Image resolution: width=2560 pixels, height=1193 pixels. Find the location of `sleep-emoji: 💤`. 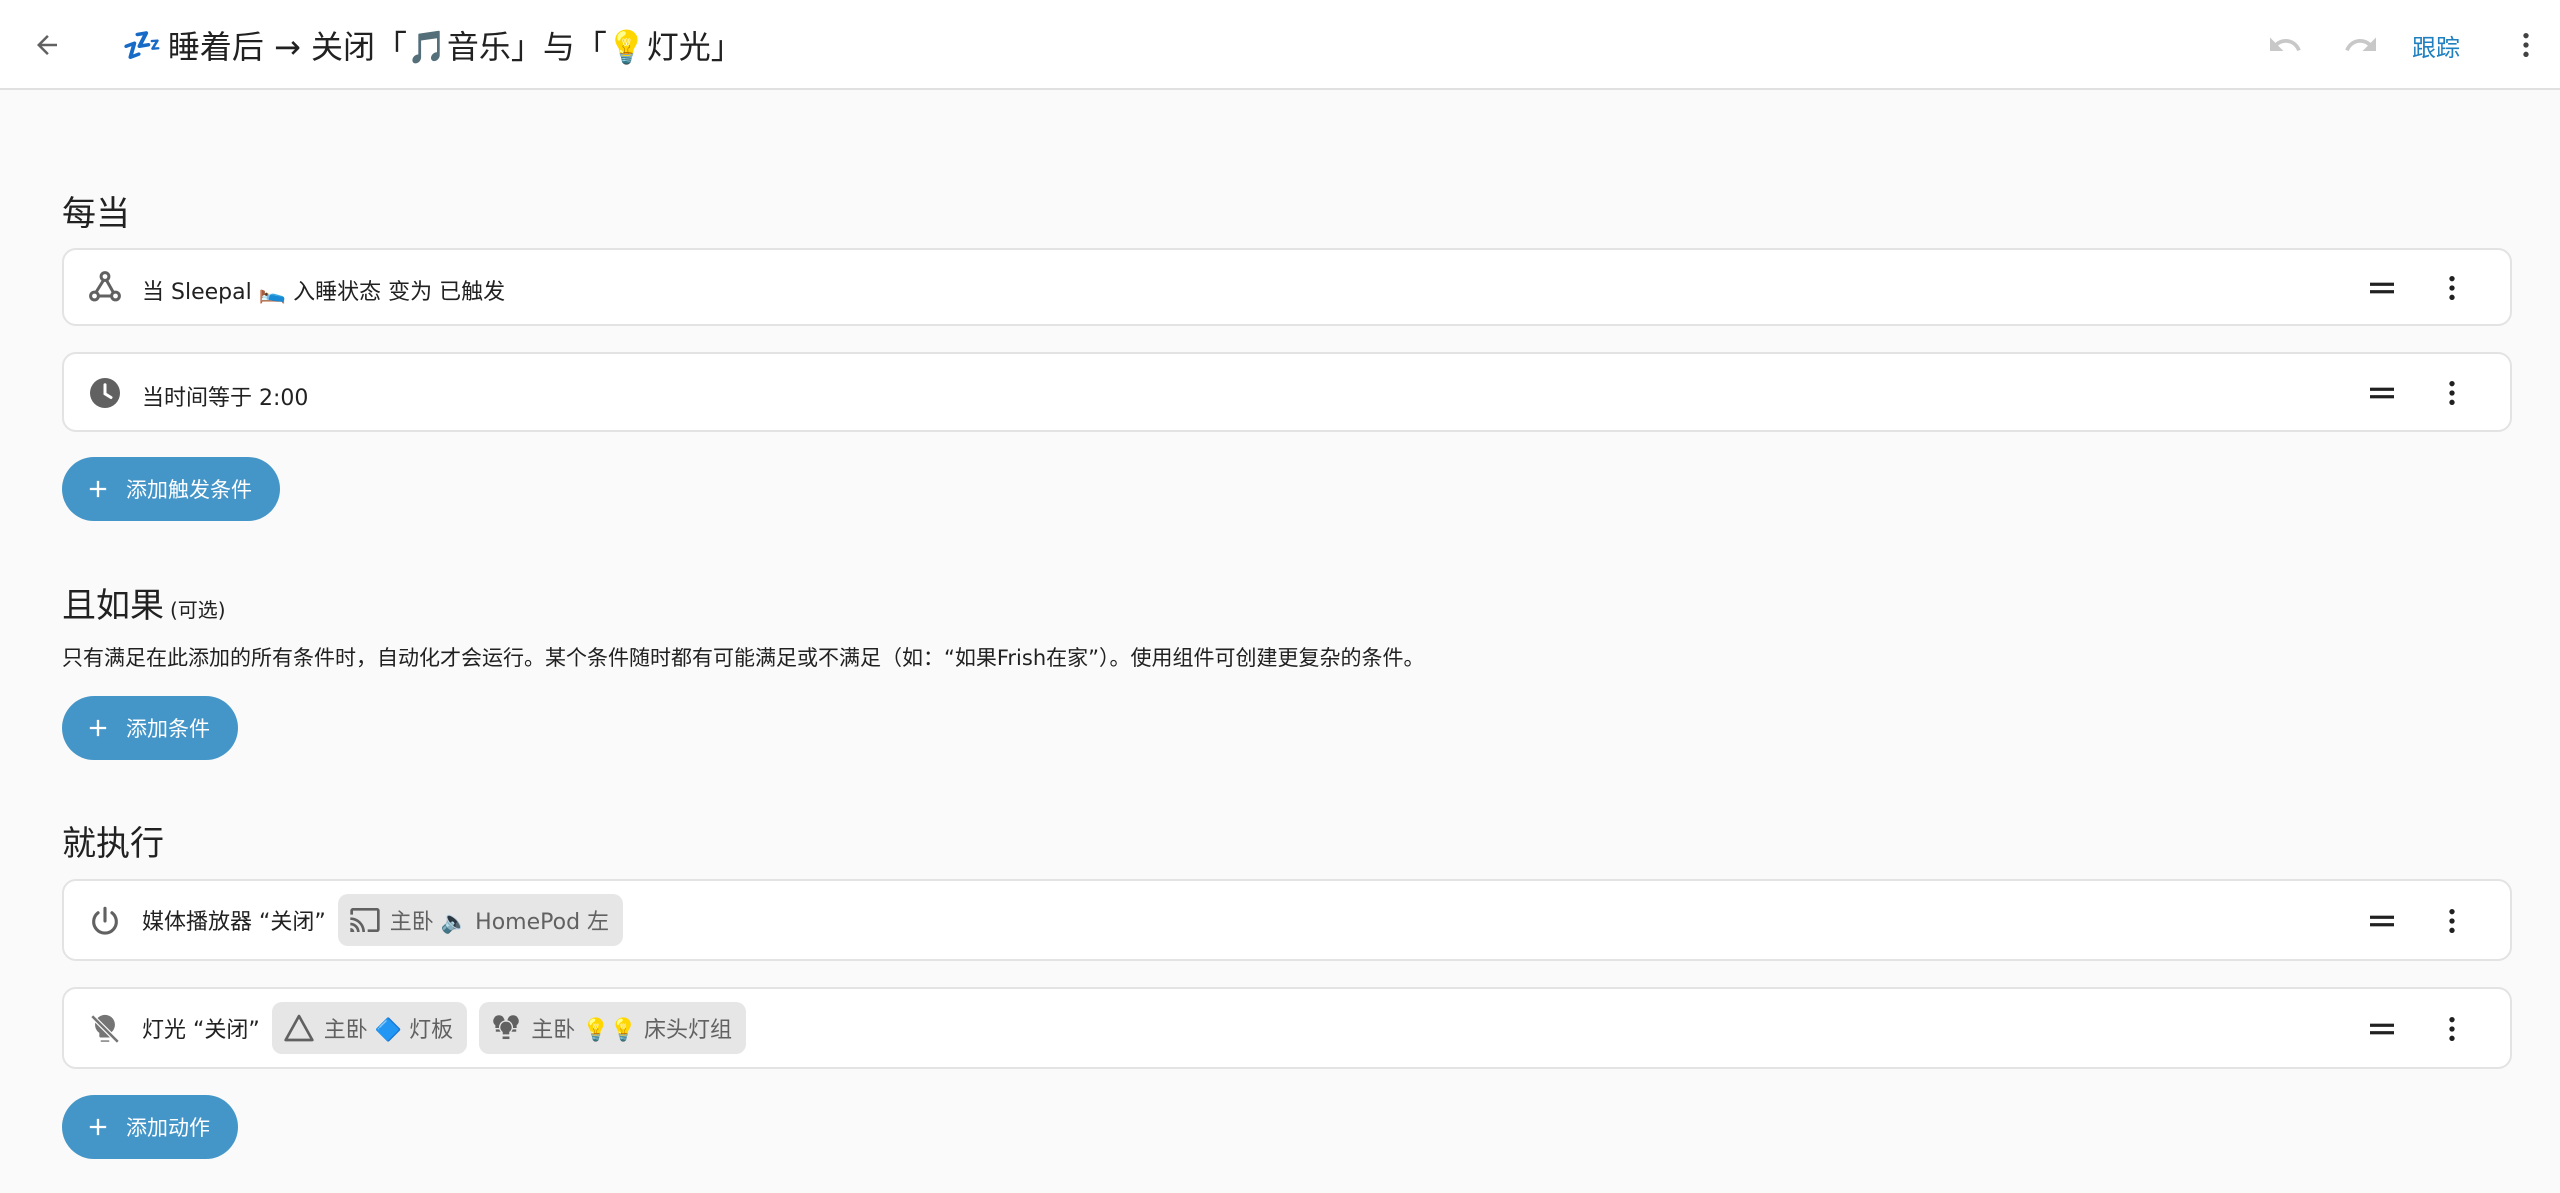

sleep-emoji: 💤 is located at coordinates (142, 45).